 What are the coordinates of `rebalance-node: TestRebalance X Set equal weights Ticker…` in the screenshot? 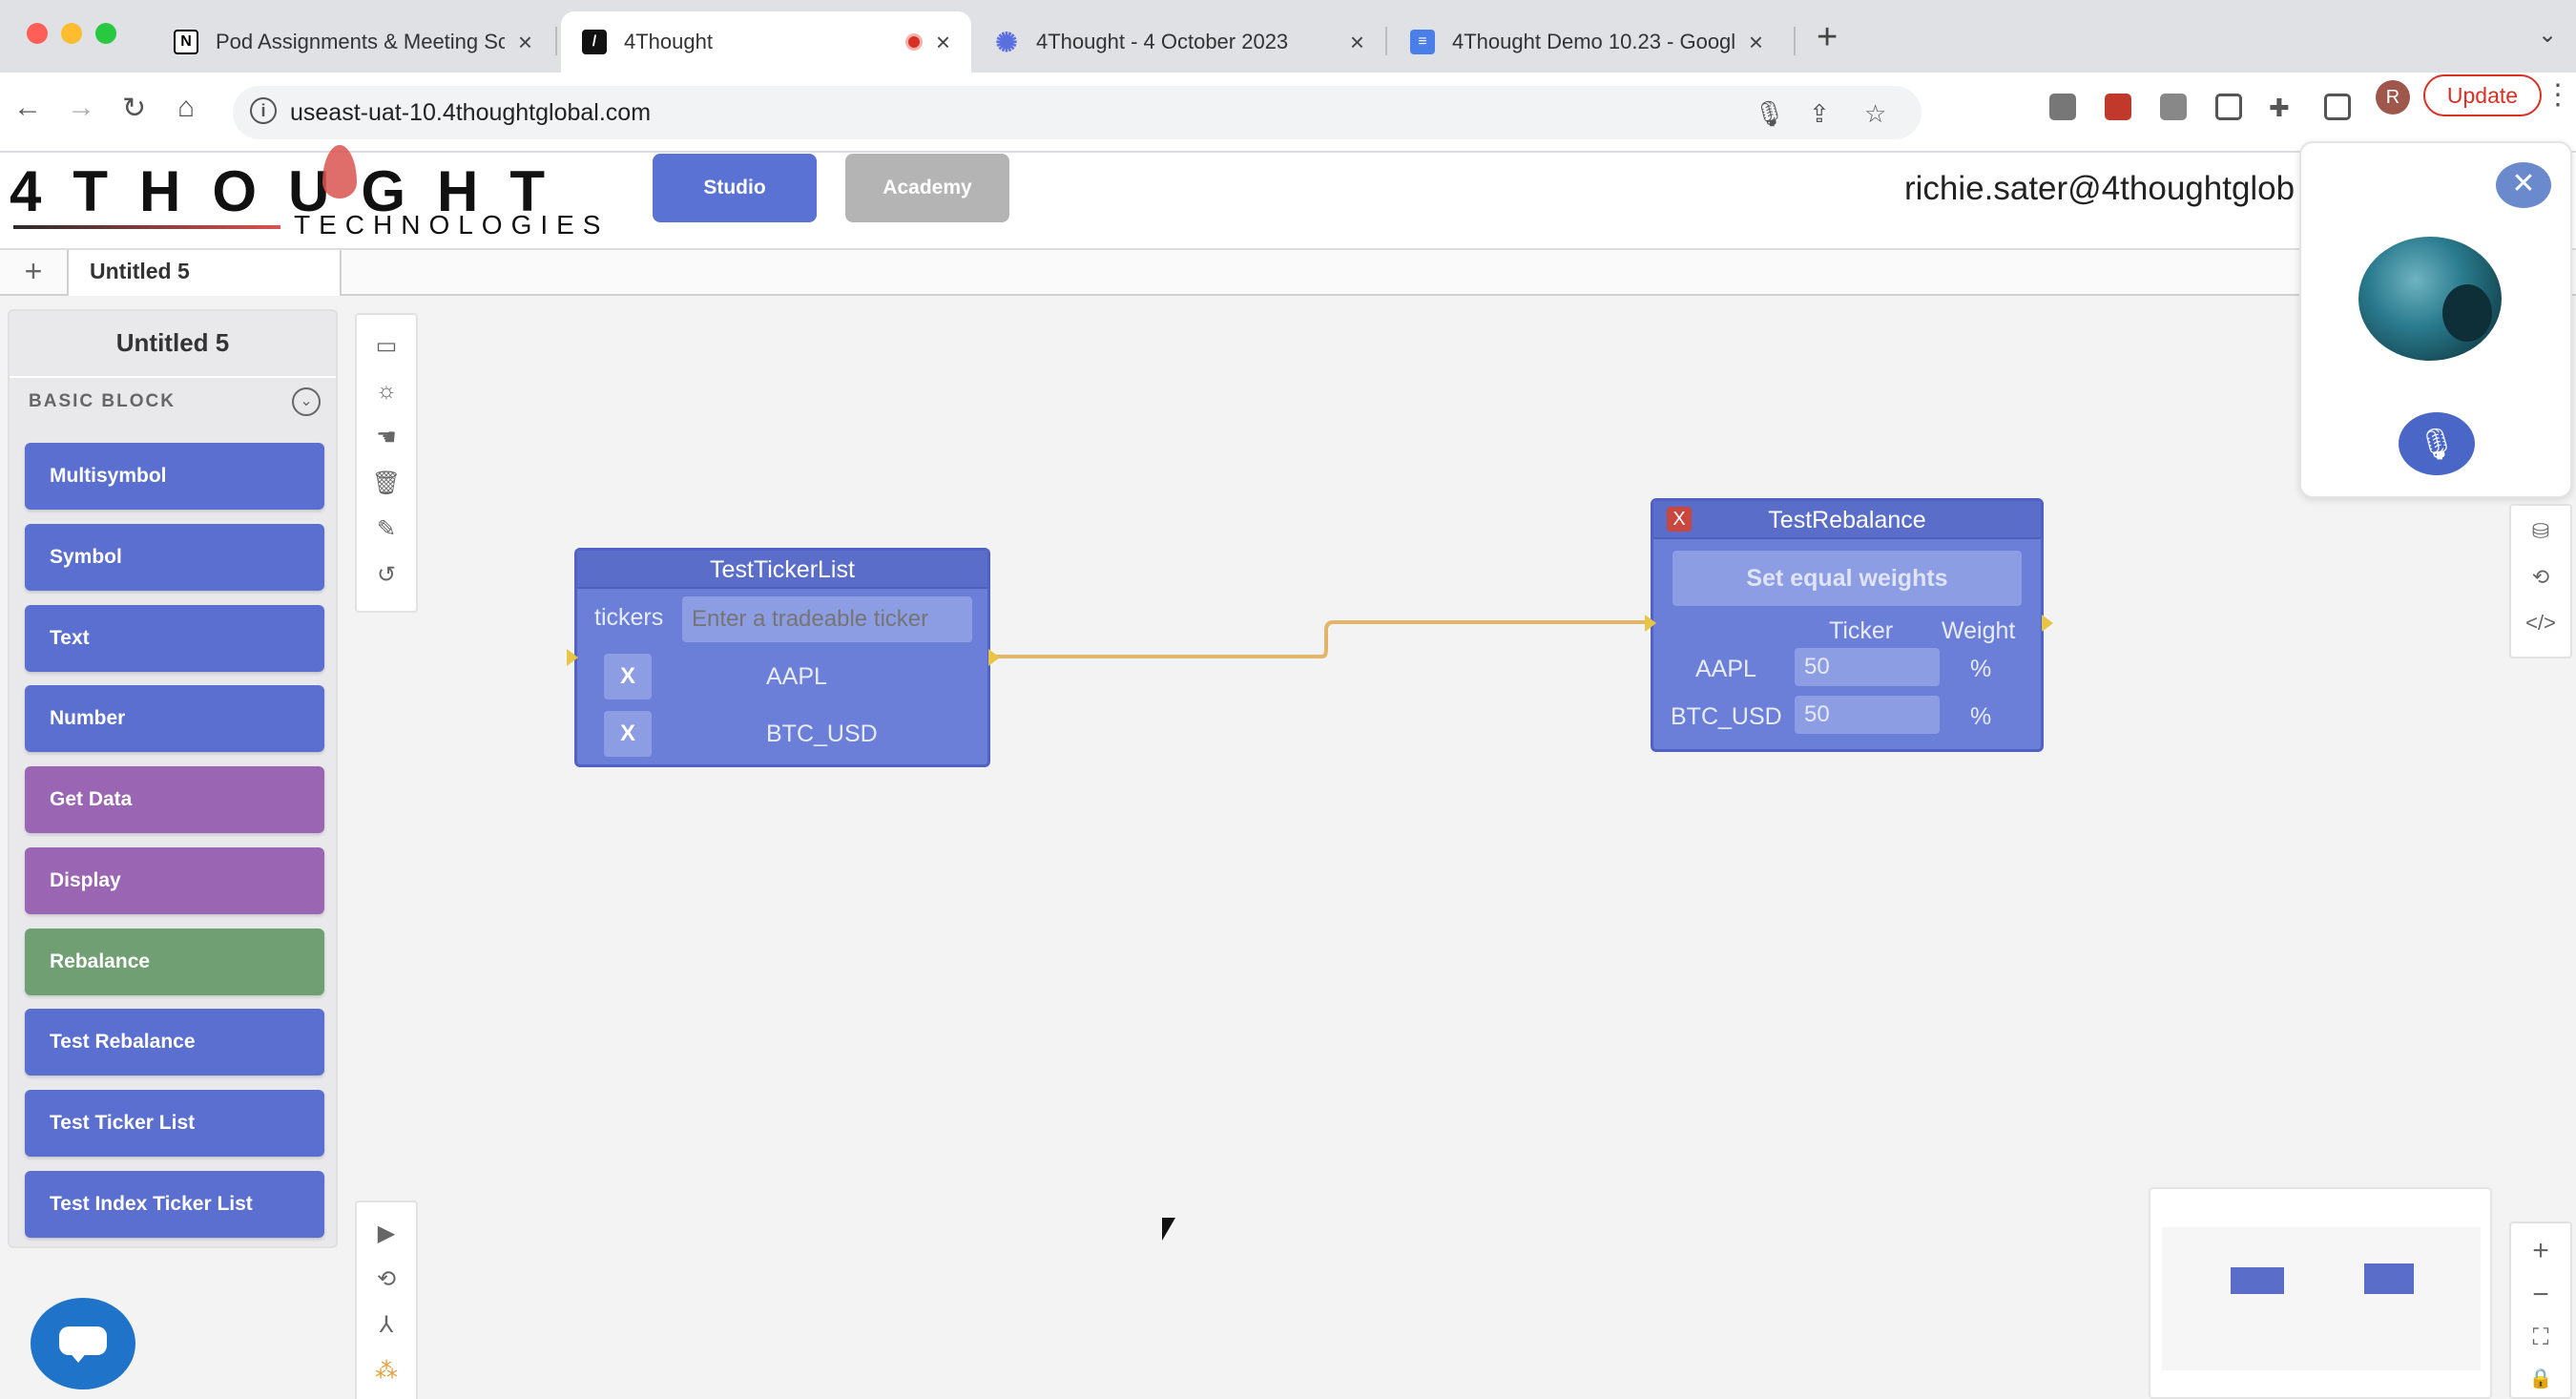 It's located at (1847, 625).